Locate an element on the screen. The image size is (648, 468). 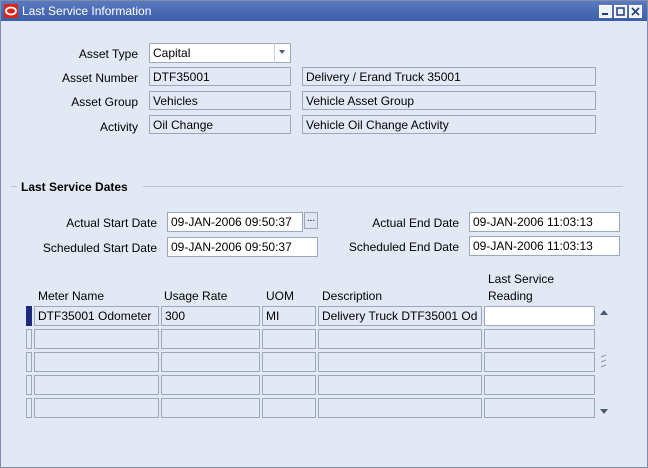
asset-number-description: Delivery / Erand Truck 35001 is located at coordinates (449, 76).